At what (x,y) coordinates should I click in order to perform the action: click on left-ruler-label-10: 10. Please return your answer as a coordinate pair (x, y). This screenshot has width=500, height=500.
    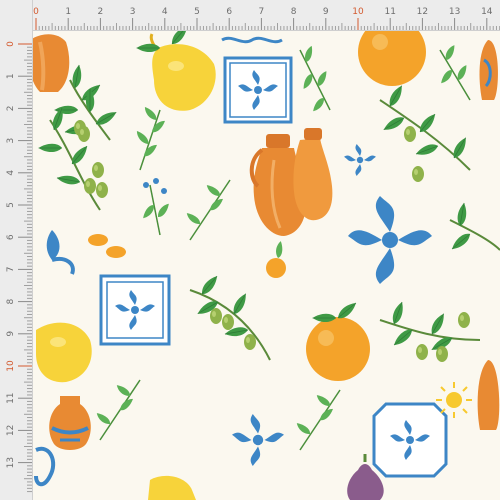
    Looking at the image, I should click on (11, 366).